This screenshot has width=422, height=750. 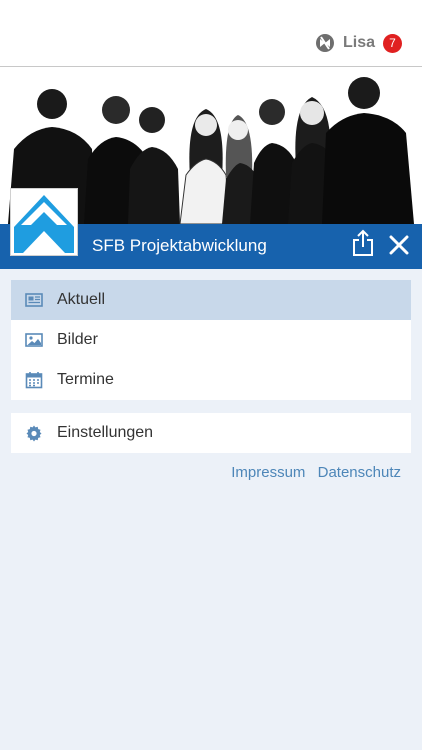 I want to click on company-logo, so click(x=44, y=222).